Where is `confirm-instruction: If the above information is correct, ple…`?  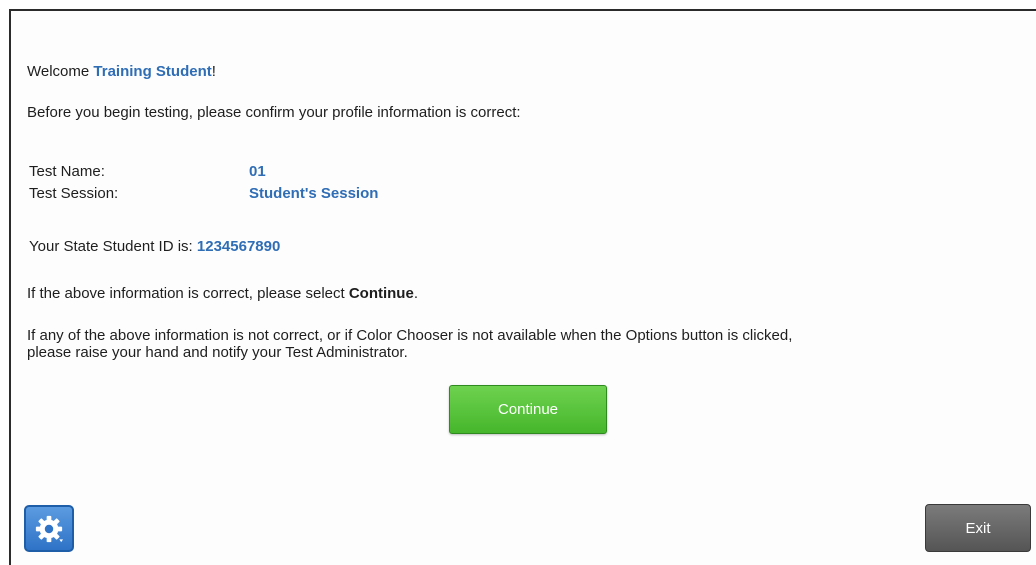 confirm-instruction: If the above information is correct, ple… is located at coordinates (222, 294).